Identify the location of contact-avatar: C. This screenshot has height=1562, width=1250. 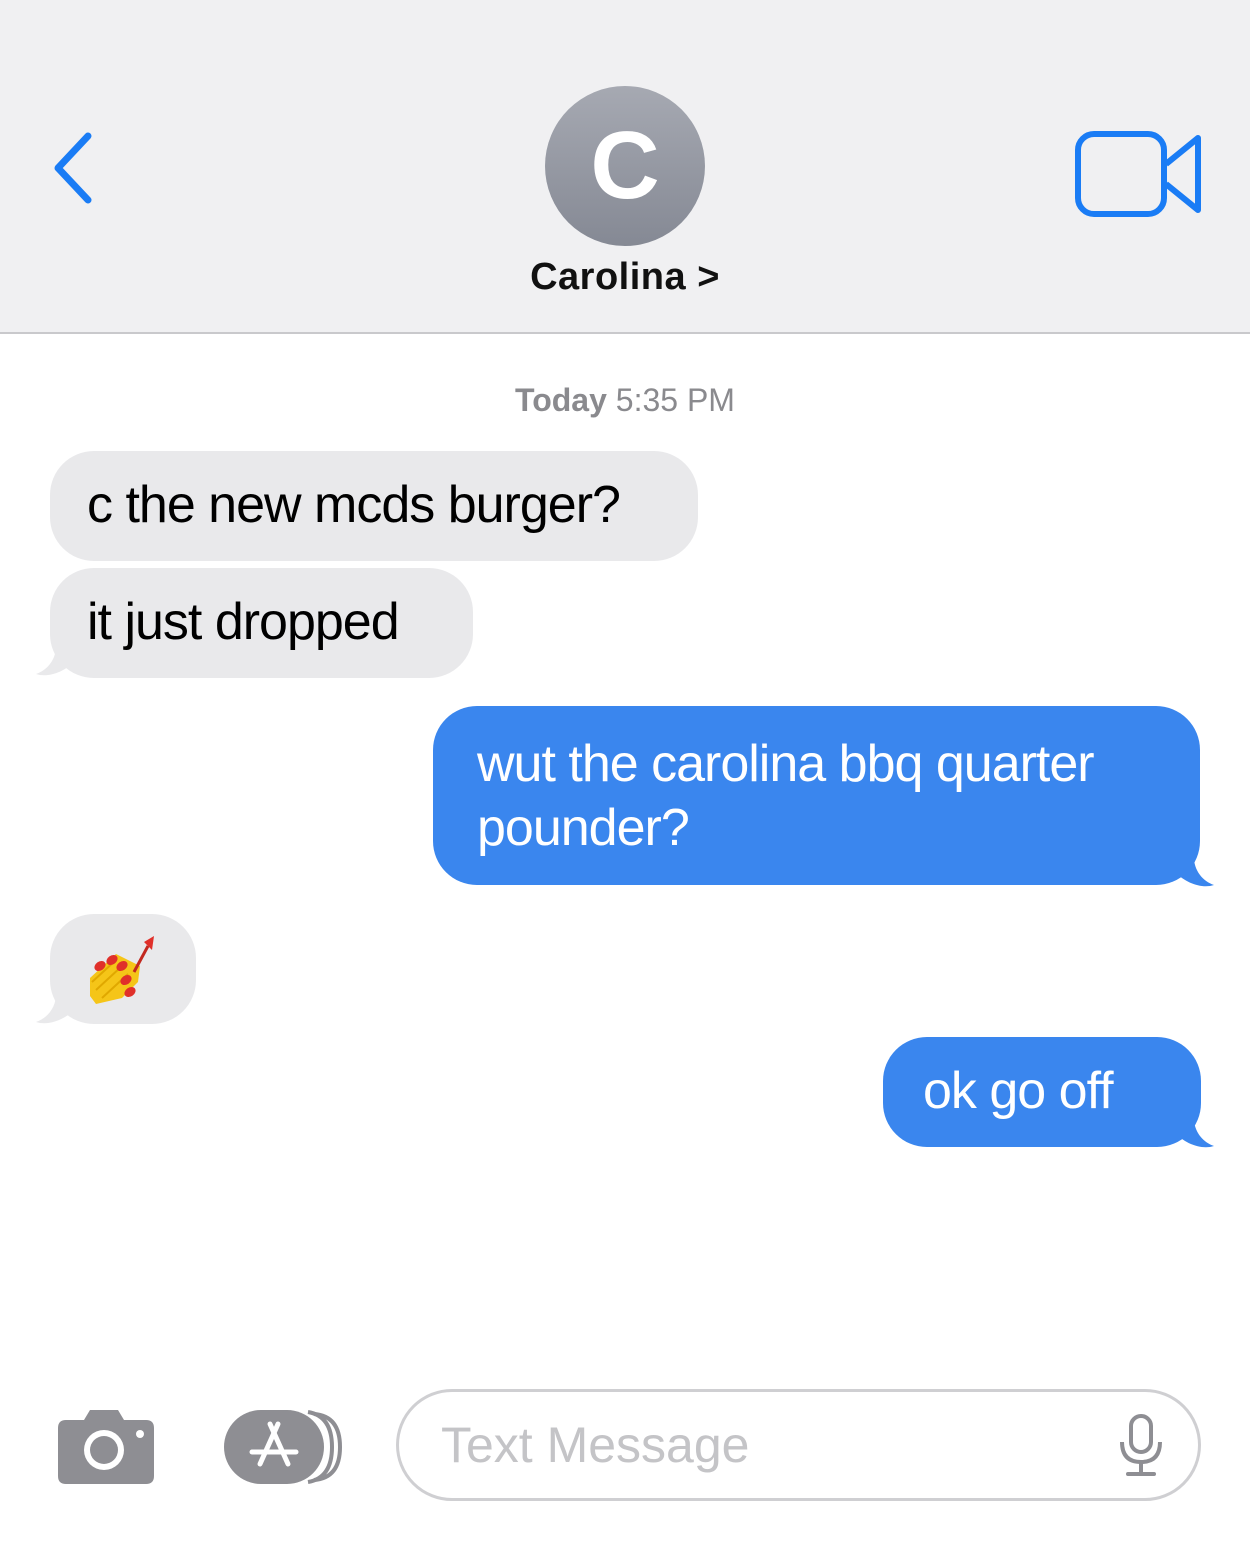
(625, 166).